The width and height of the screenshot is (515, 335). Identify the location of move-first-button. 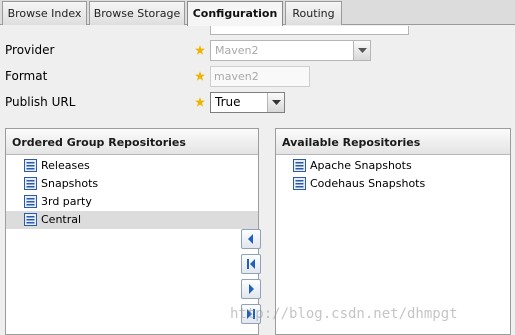
(251, 264).